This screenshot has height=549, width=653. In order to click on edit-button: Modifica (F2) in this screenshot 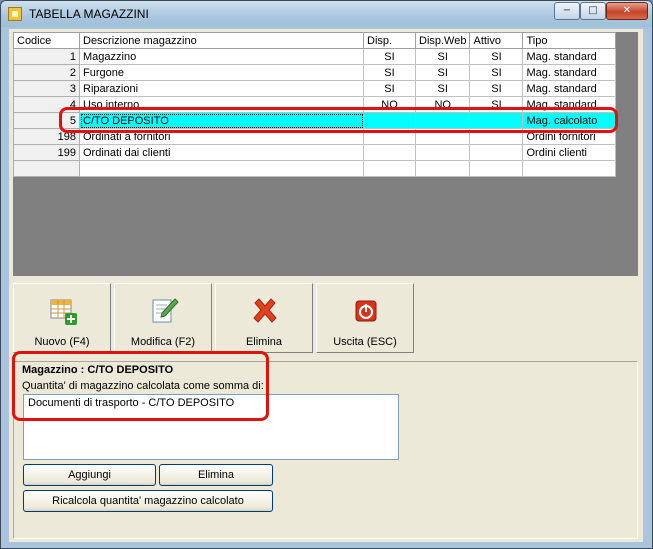, I will do `click(163, 318)`.